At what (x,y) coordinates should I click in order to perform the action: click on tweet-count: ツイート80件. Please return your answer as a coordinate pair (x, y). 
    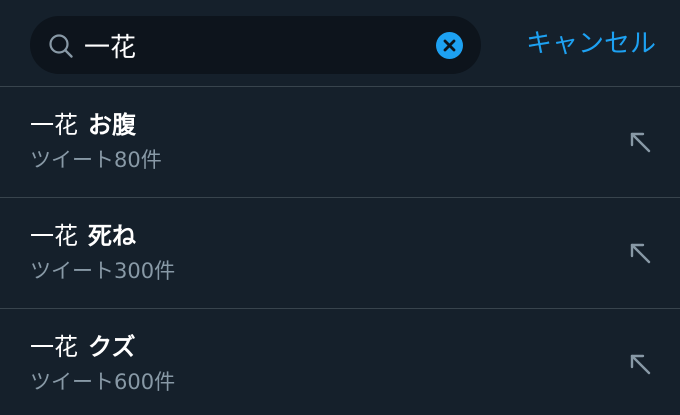
    Looking at the image, I should click on (96, 160).